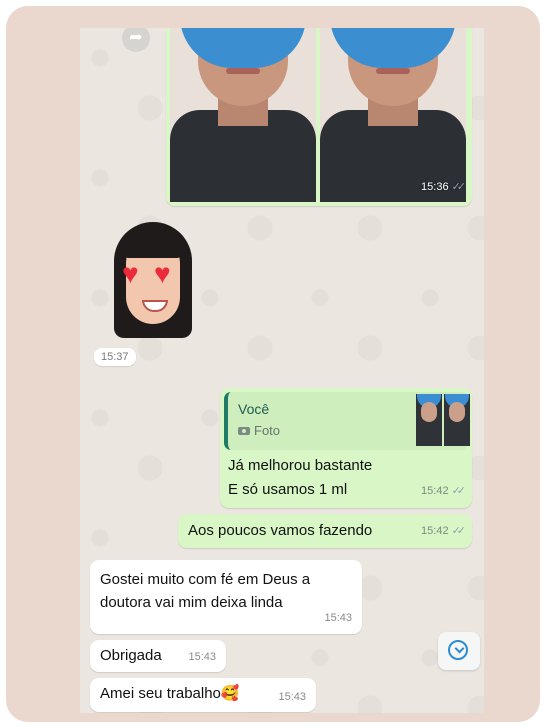 The width and height of the screenshot is (546, 728). I want to click on chevron-down-circle-icon, so click(458, 650).